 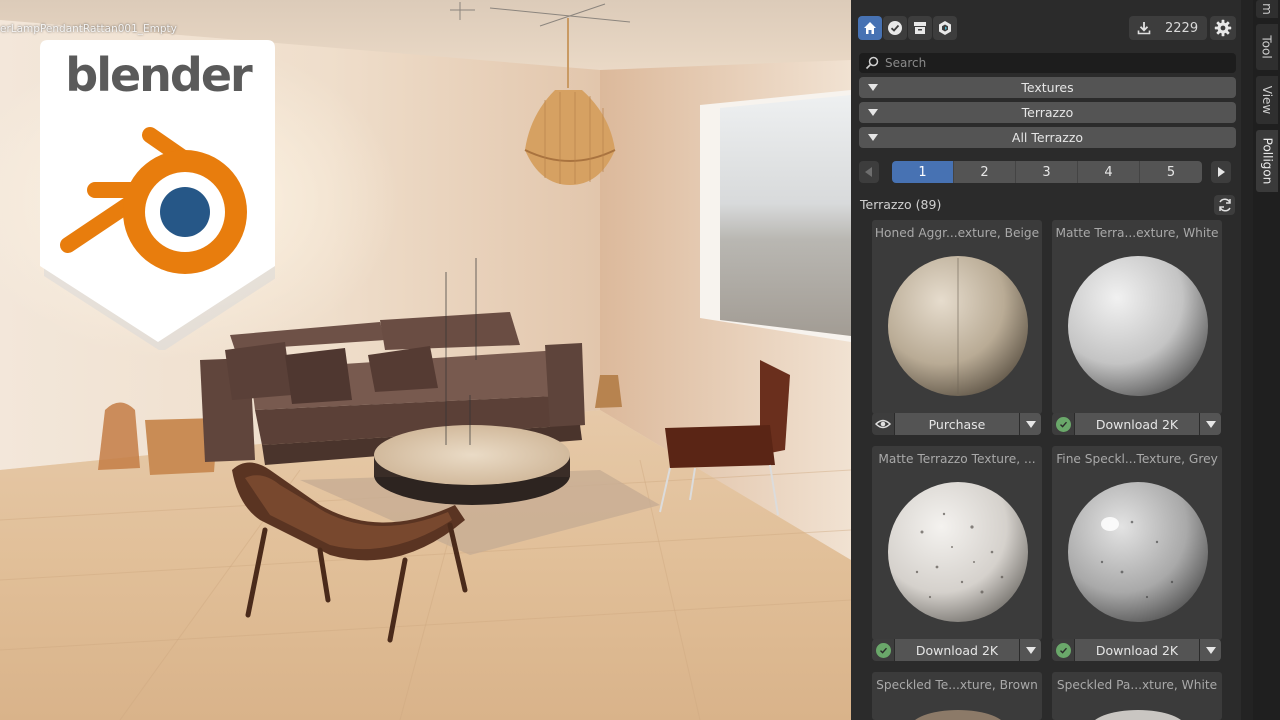 I want to click on chevron-left-icon, so click(x=868, y=172).